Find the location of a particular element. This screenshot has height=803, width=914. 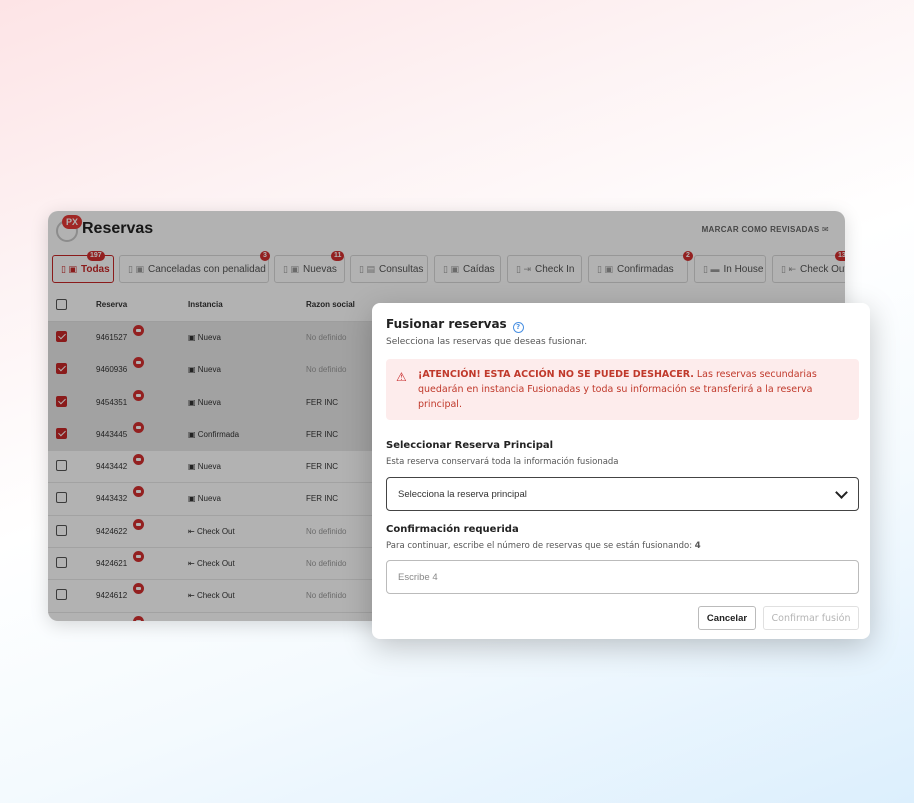

confirm-section-title: Confirmación requerida is located at coordinates (452, 529).